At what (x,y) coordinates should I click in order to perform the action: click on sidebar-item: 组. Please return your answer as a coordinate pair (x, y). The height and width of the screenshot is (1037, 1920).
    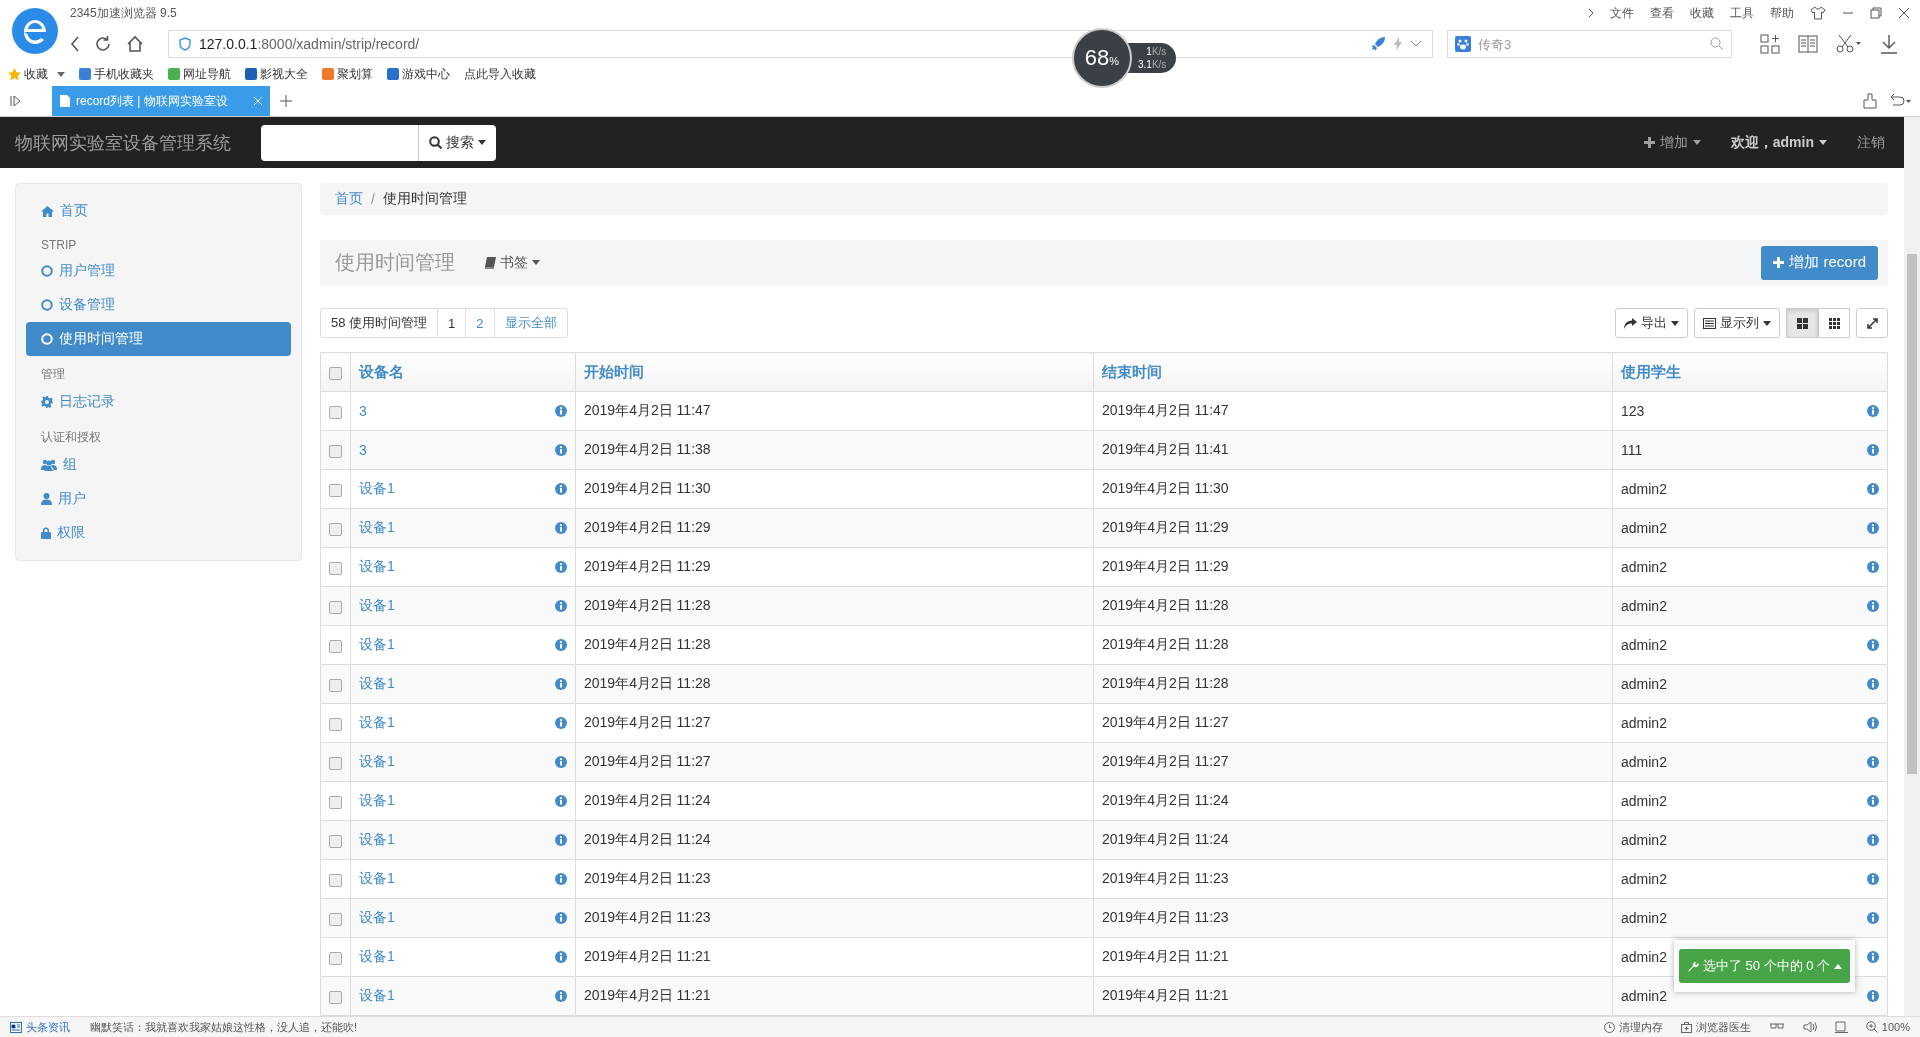
    Looking at the image, I should click on (158, 465).